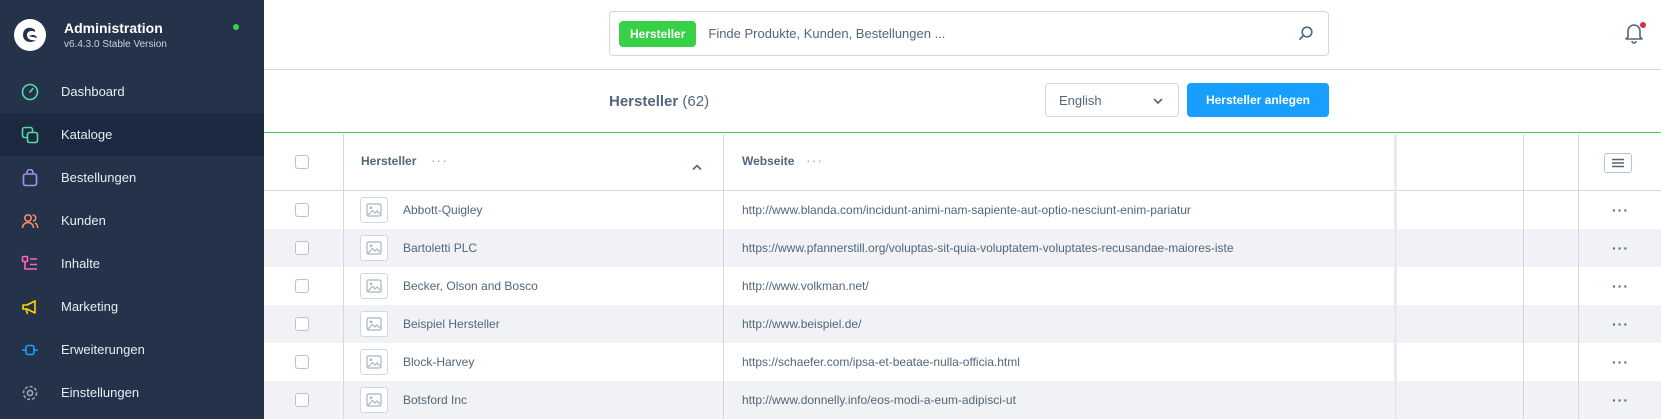  Describe the element at coordinates (1158, 102) in the screenshot. I see `chevron-down-icon` at that location.